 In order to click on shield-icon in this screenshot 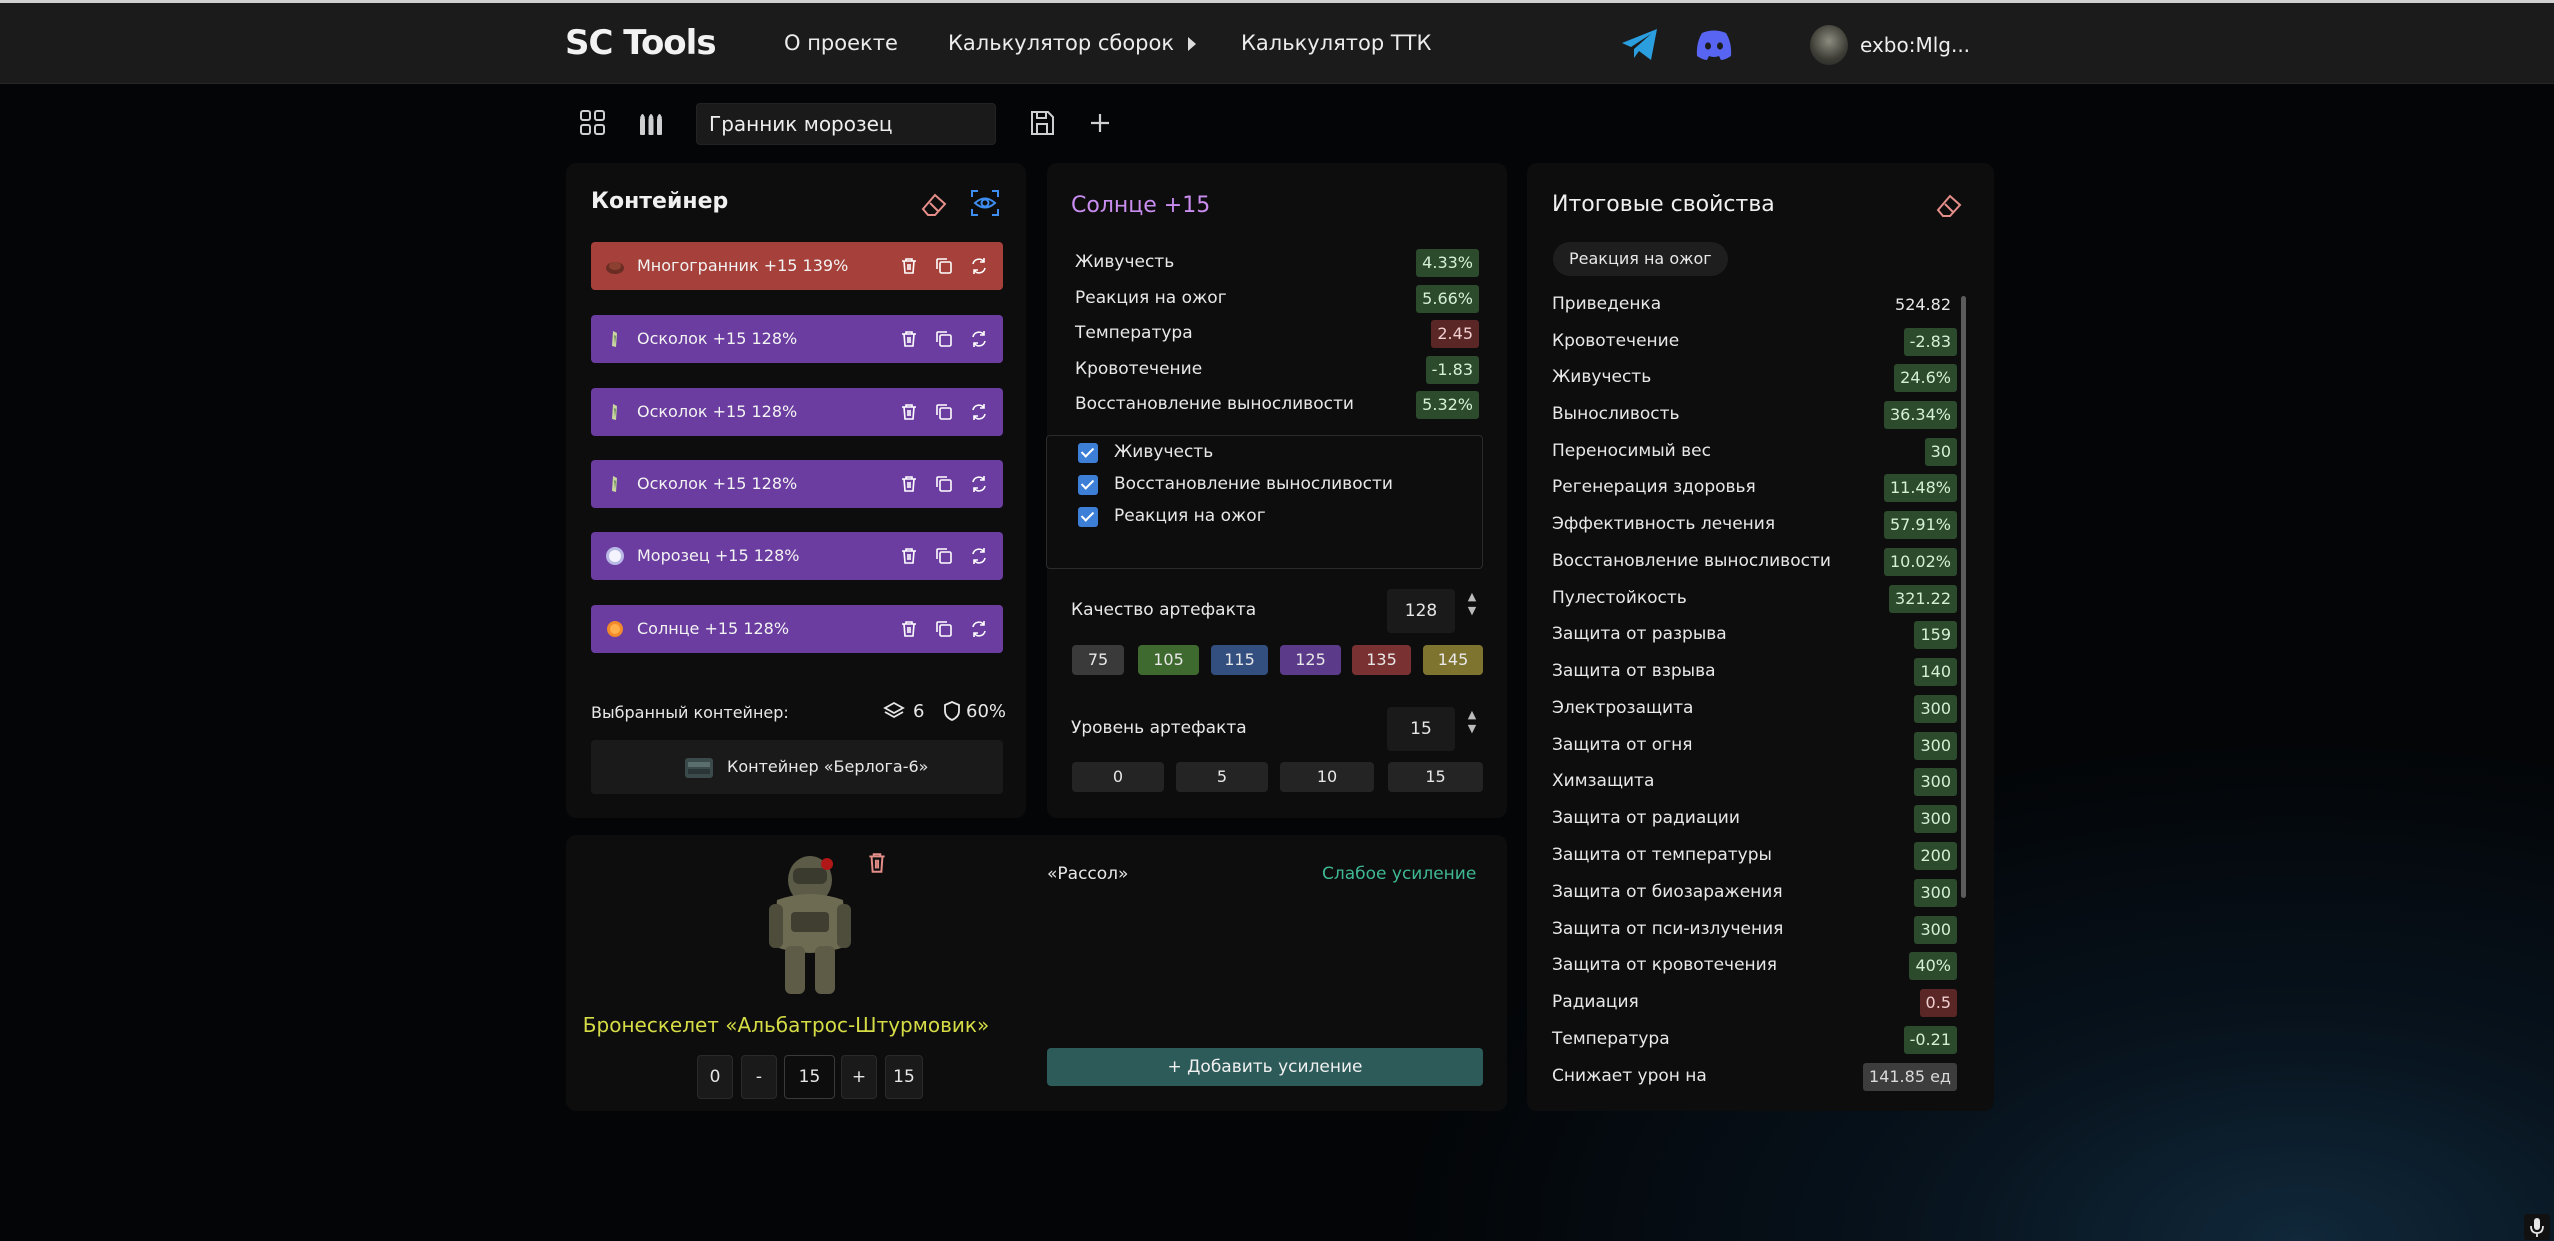, I will do `click(952, 711)`.